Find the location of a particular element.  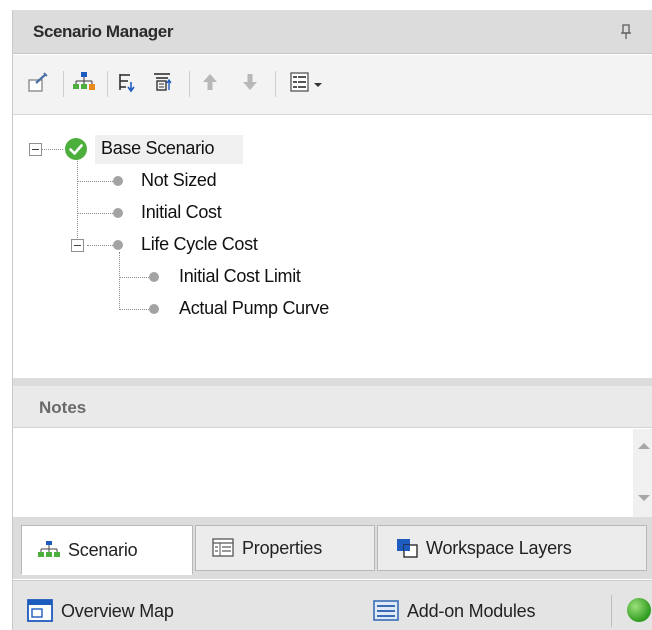

properties-icon is located at coordinates (223, 548).